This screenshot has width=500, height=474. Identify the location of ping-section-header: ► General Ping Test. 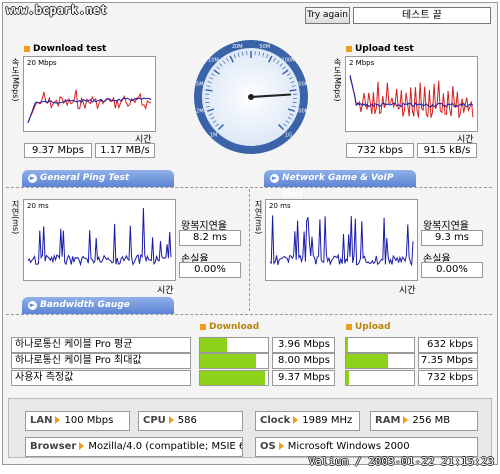
(98, 178).